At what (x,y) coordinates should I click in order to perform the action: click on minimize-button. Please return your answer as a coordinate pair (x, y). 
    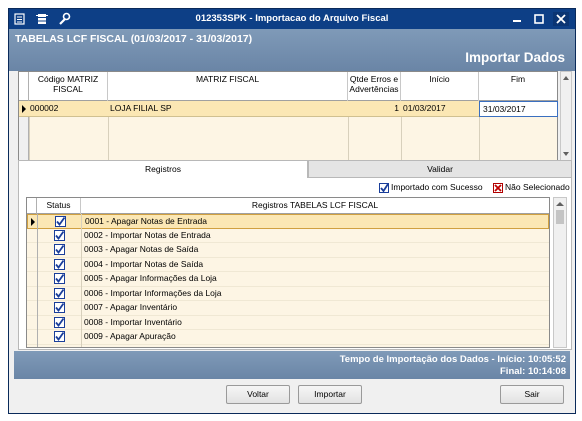
    Looking at the image, I should click on (517, 19).